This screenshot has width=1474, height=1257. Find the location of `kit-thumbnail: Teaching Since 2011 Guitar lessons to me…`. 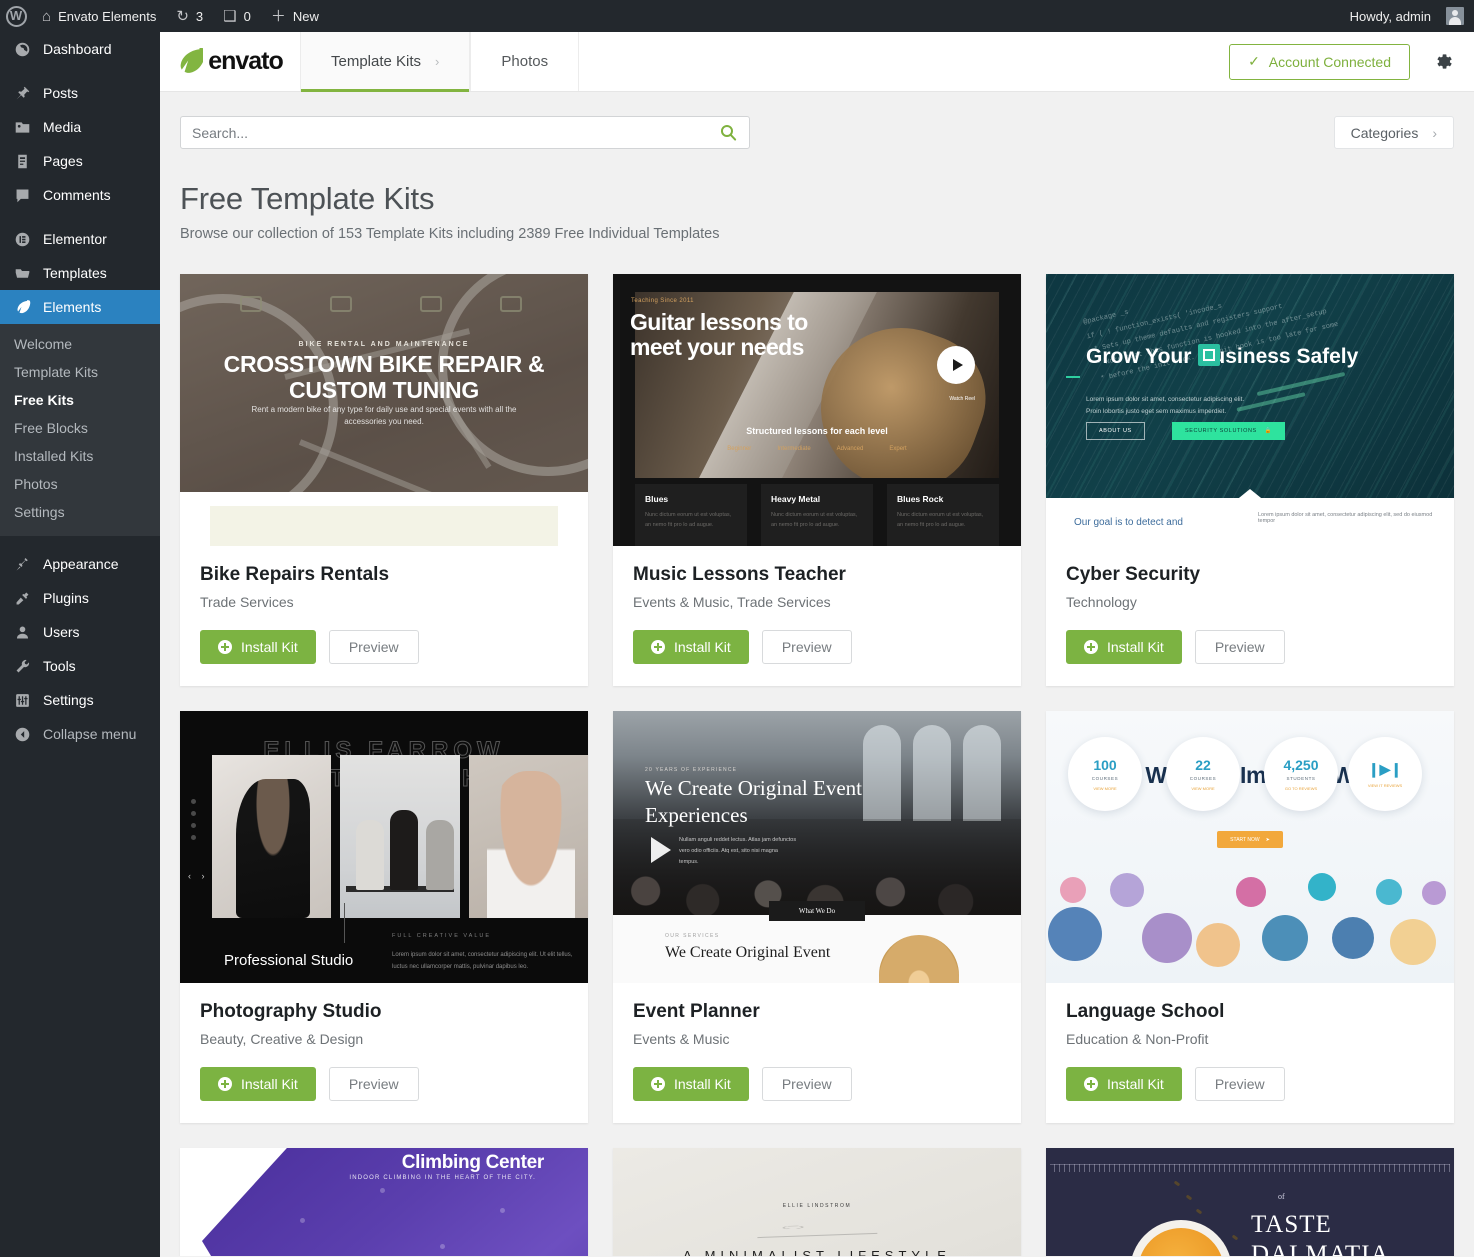

kit-thumbnail: Teaching Since 2011 Guitar lessons to me… is located at coordinates (817, 410).